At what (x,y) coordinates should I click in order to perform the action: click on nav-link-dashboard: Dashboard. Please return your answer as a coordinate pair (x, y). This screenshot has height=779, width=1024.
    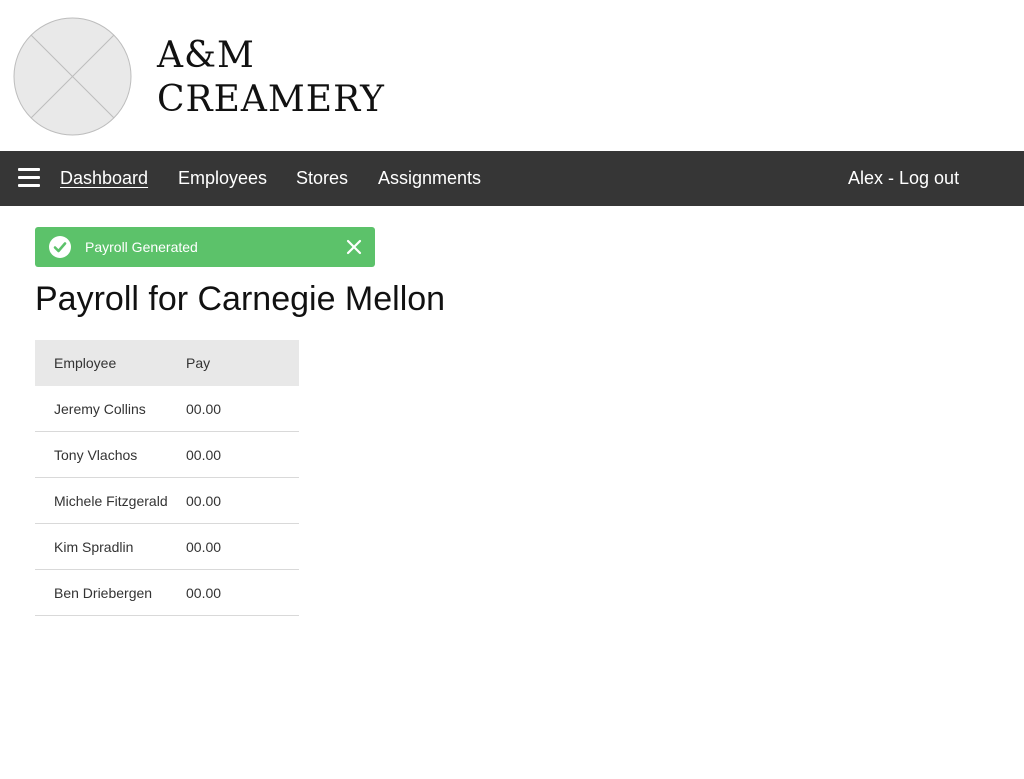
    Looking at the image, I should click on (104, 178).